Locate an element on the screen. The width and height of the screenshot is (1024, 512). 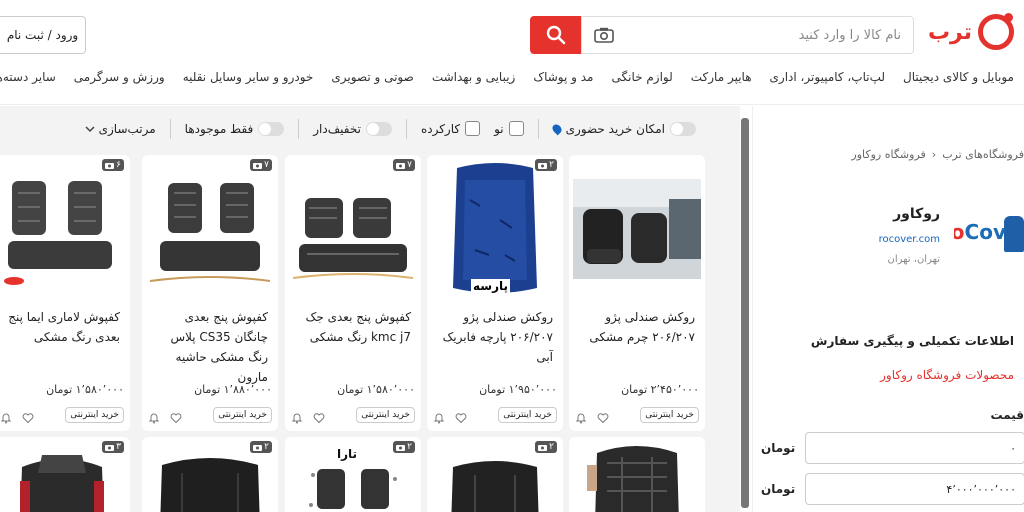
price-min-input: ۰ is located at coordinates (914, 448).